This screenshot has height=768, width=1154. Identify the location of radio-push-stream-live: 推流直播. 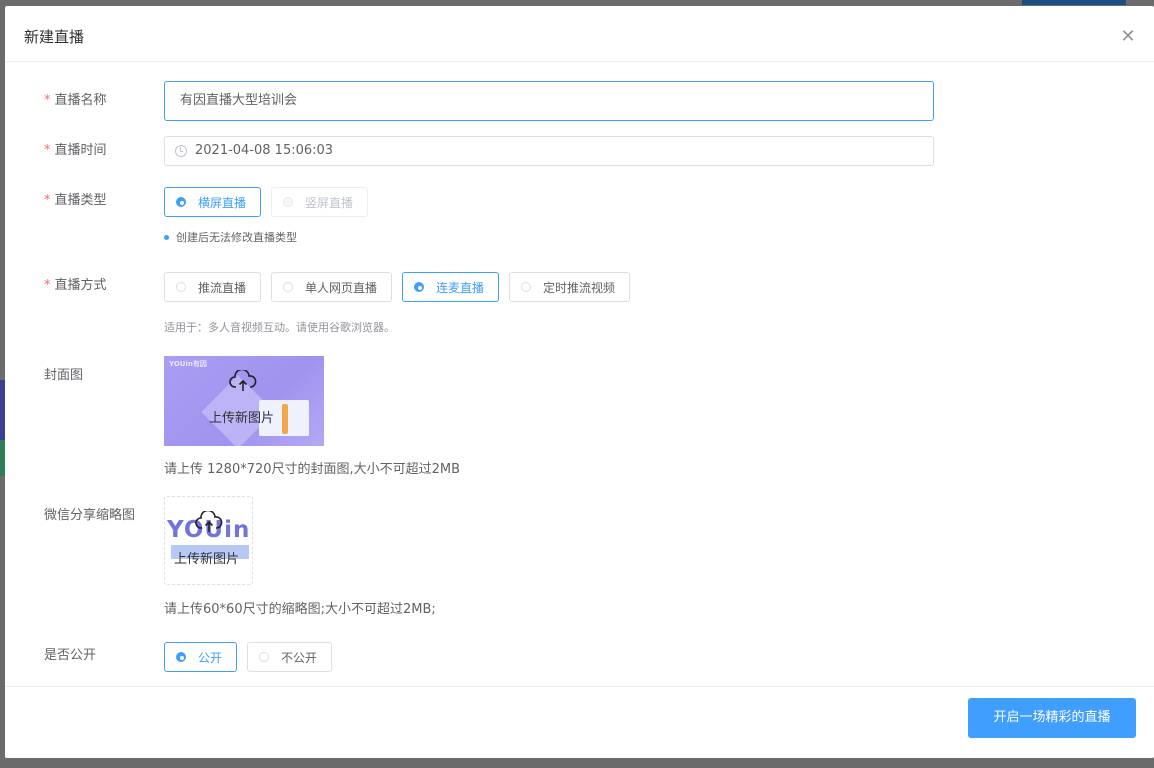
(212, 287).